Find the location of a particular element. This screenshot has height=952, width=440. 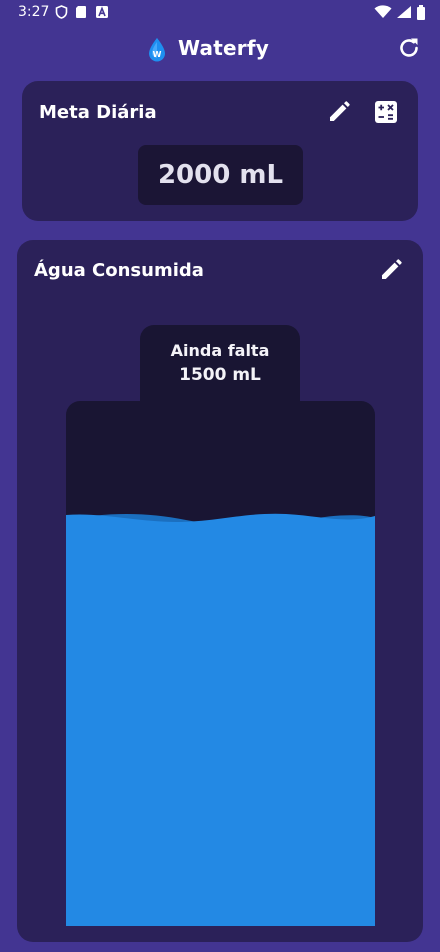

remaining-label: Ainda falta is located at coordinates (220, 350).